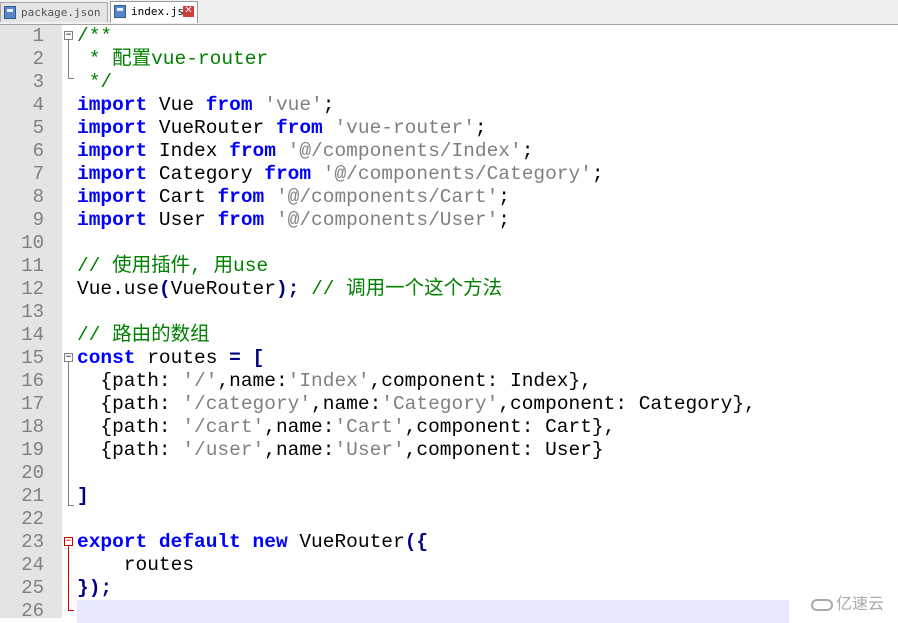 The width and height of the screenshot is (898, 623). Describe the element at coordinates (10, 12) in the screenshot. I see `file-icon` at that location.